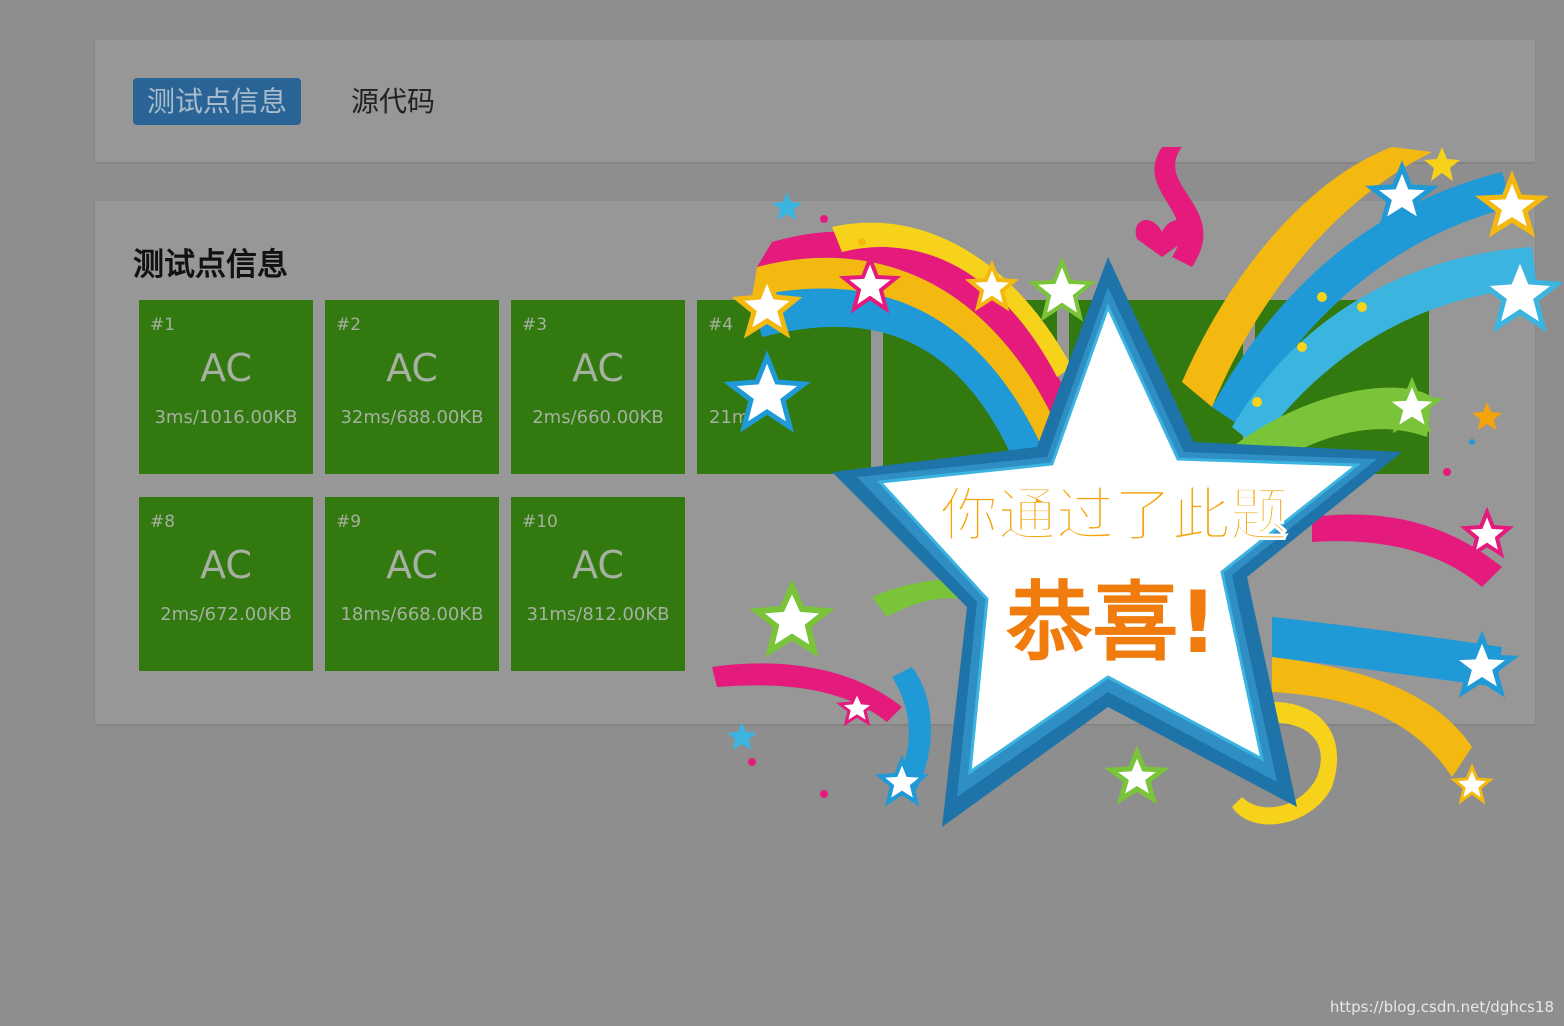 Image resolution: width=1564 pixels, height=1026 pixels. I want to click on tab-testcase-info: 测试点信息, so click(217, 101).